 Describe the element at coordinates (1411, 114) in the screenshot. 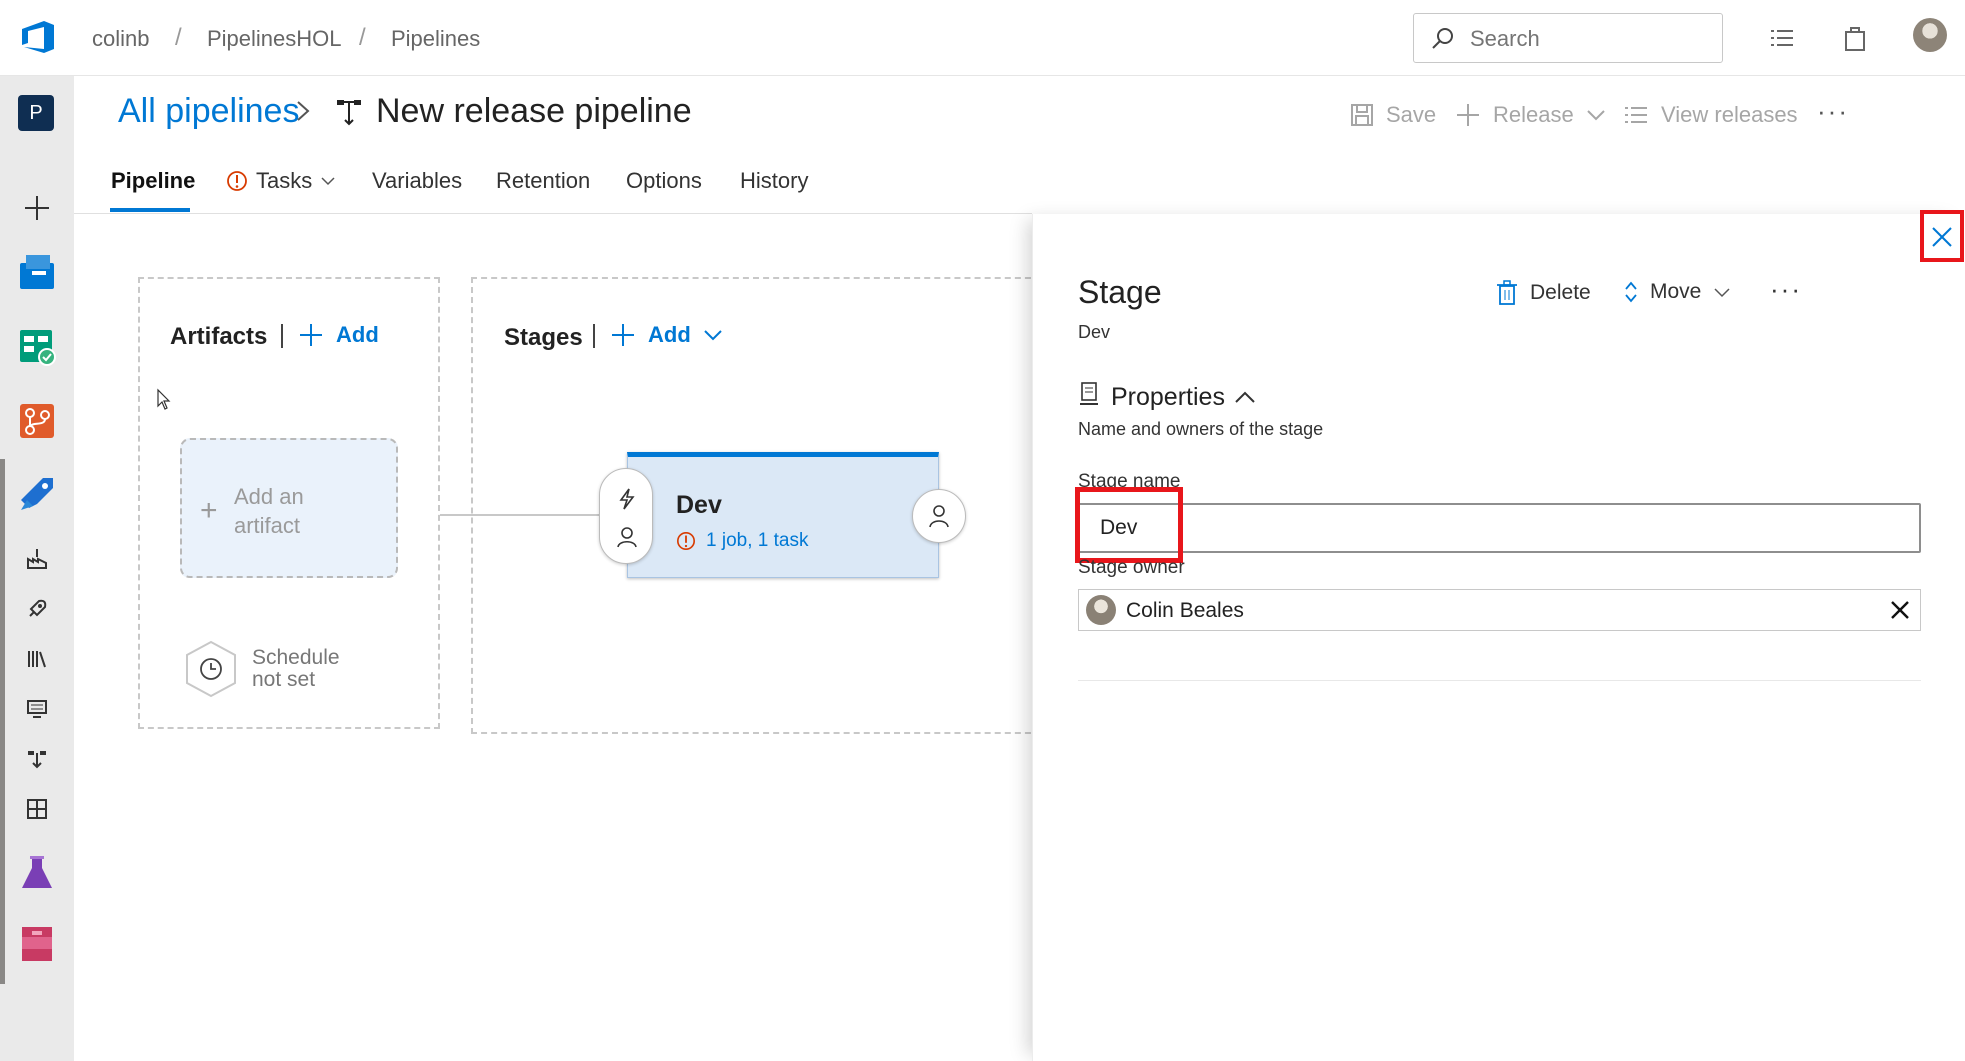

I see `save-label: Save` at that location.